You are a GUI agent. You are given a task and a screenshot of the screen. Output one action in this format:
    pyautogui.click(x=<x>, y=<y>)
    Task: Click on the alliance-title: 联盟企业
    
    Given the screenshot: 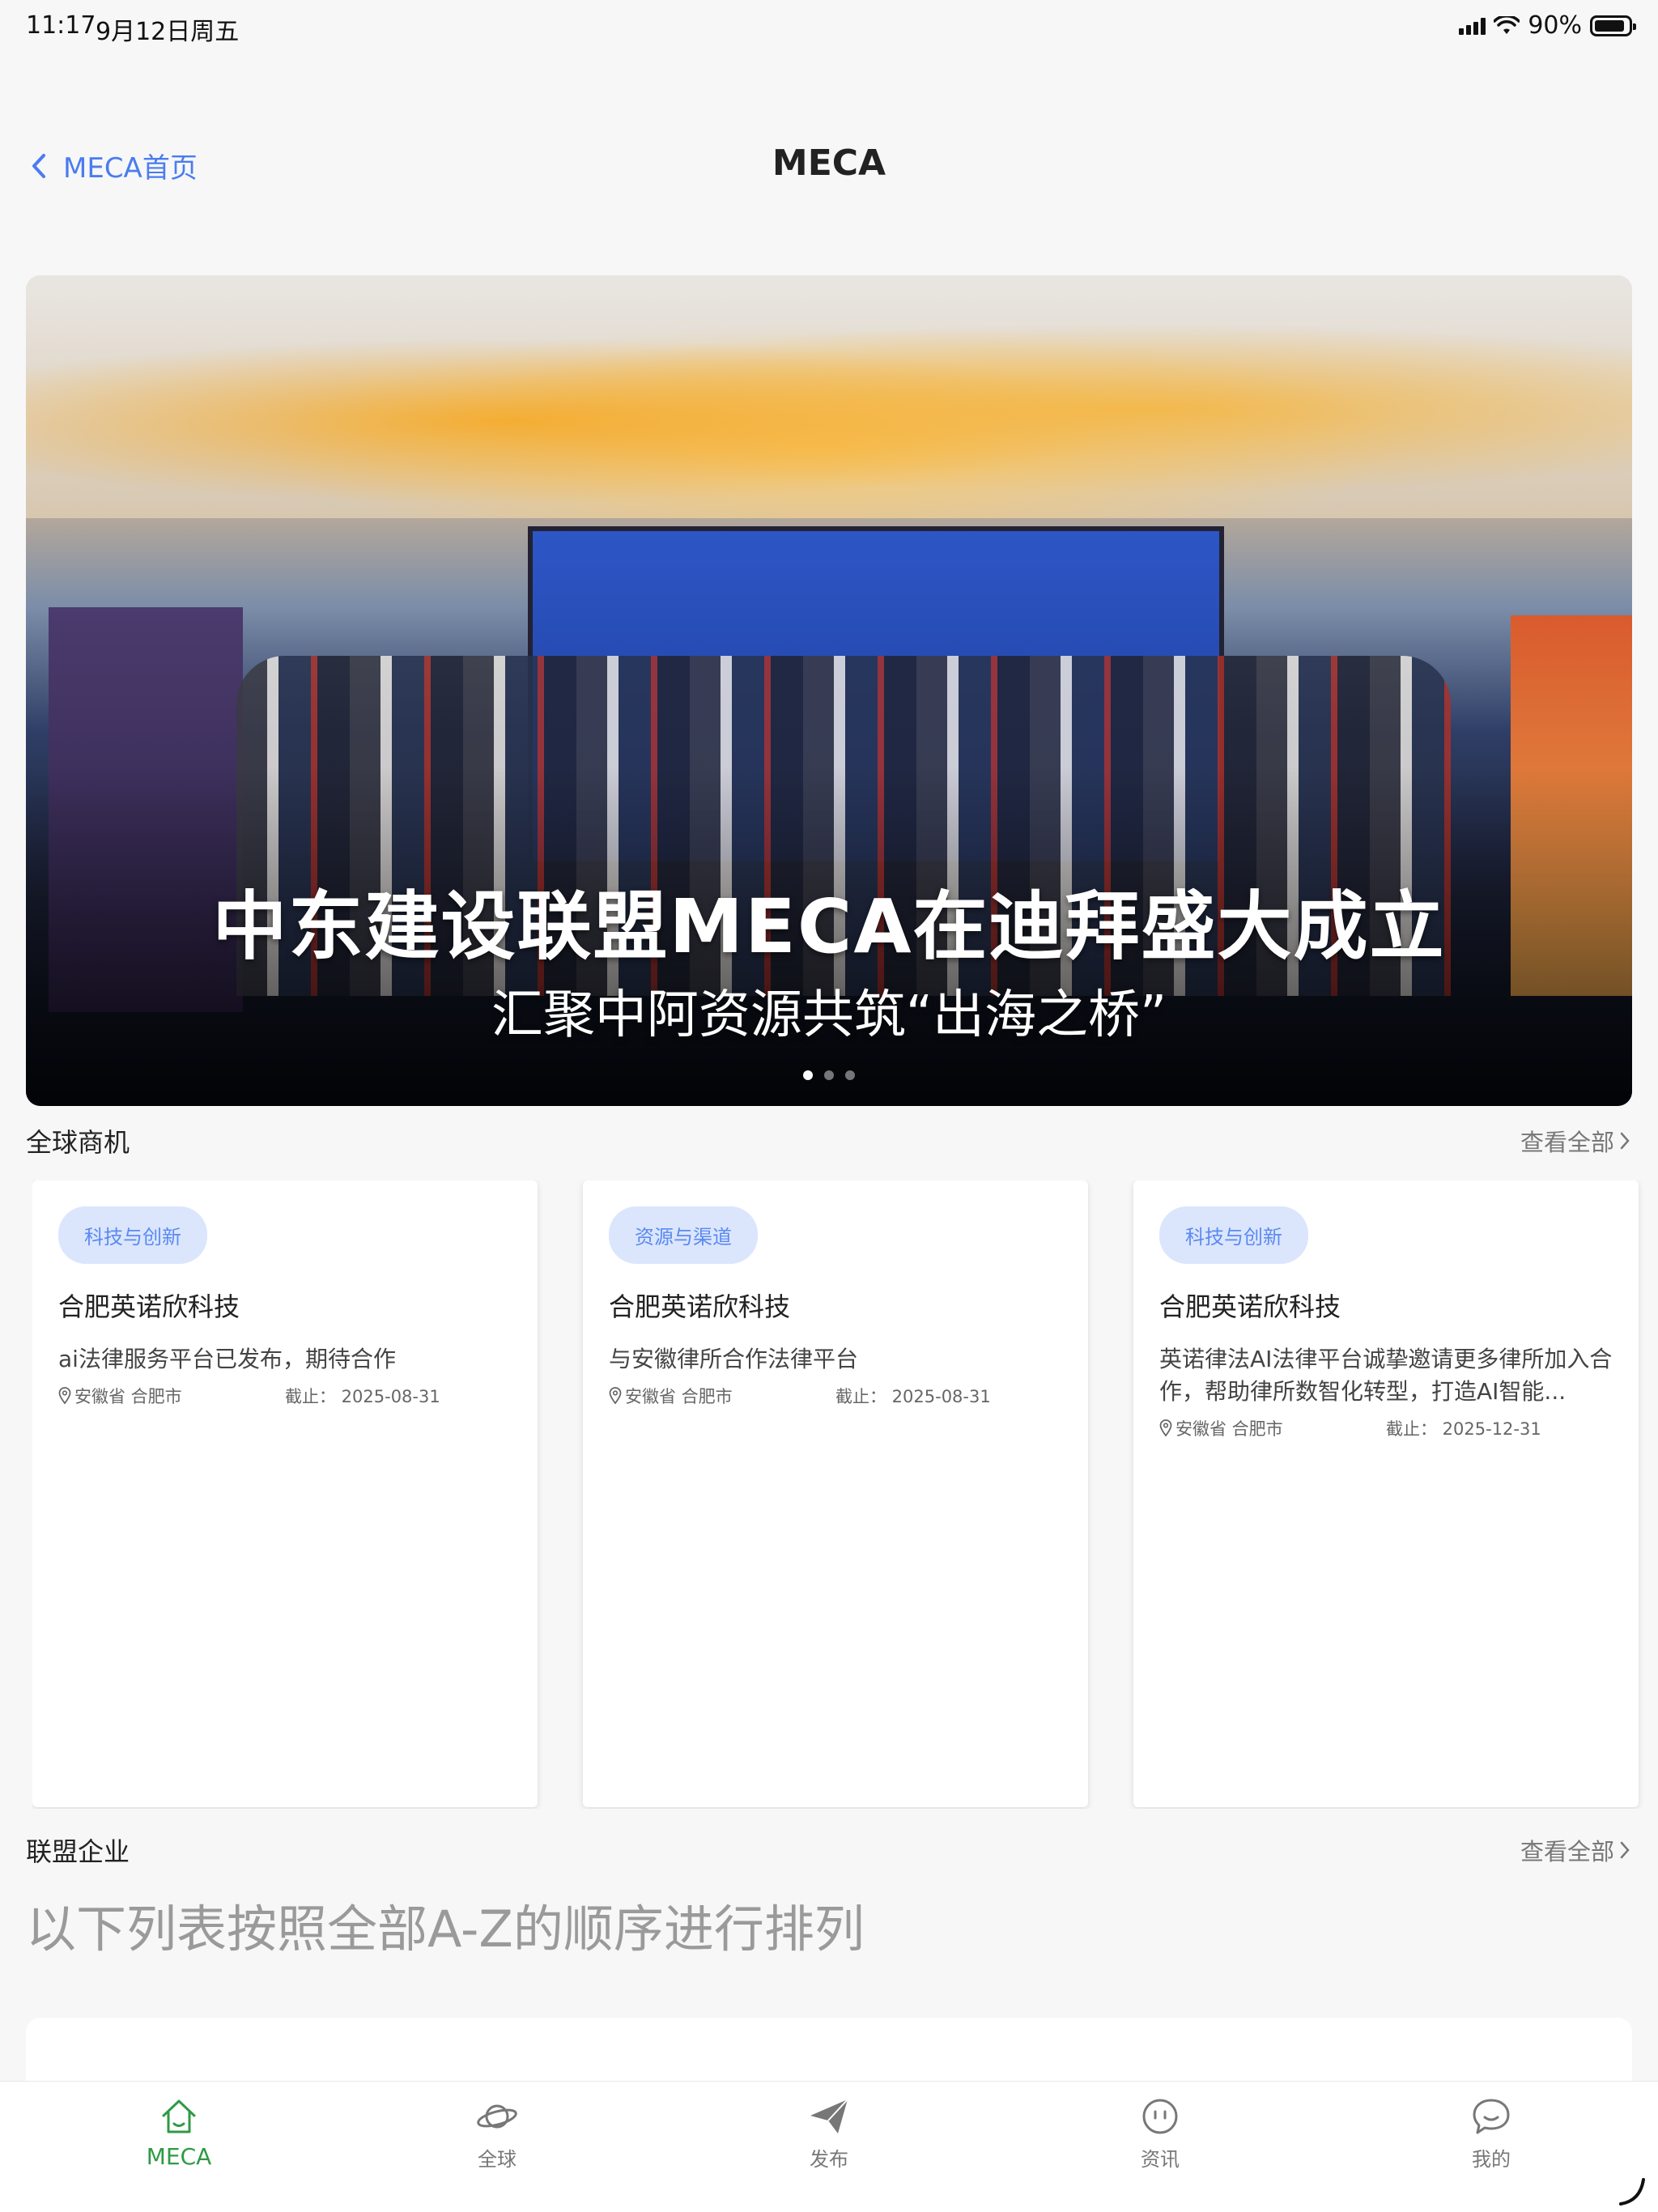 What is the action you would take?
    pyautogui.click(x=78, y=1851)
    